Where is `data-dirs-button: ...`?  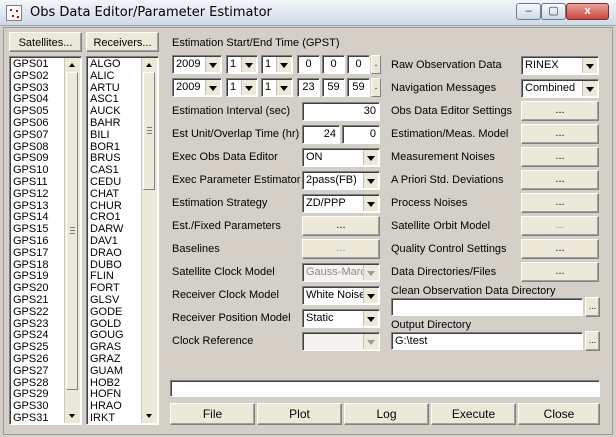 data-dirs-button: ... is located at coordinates (560, 272).